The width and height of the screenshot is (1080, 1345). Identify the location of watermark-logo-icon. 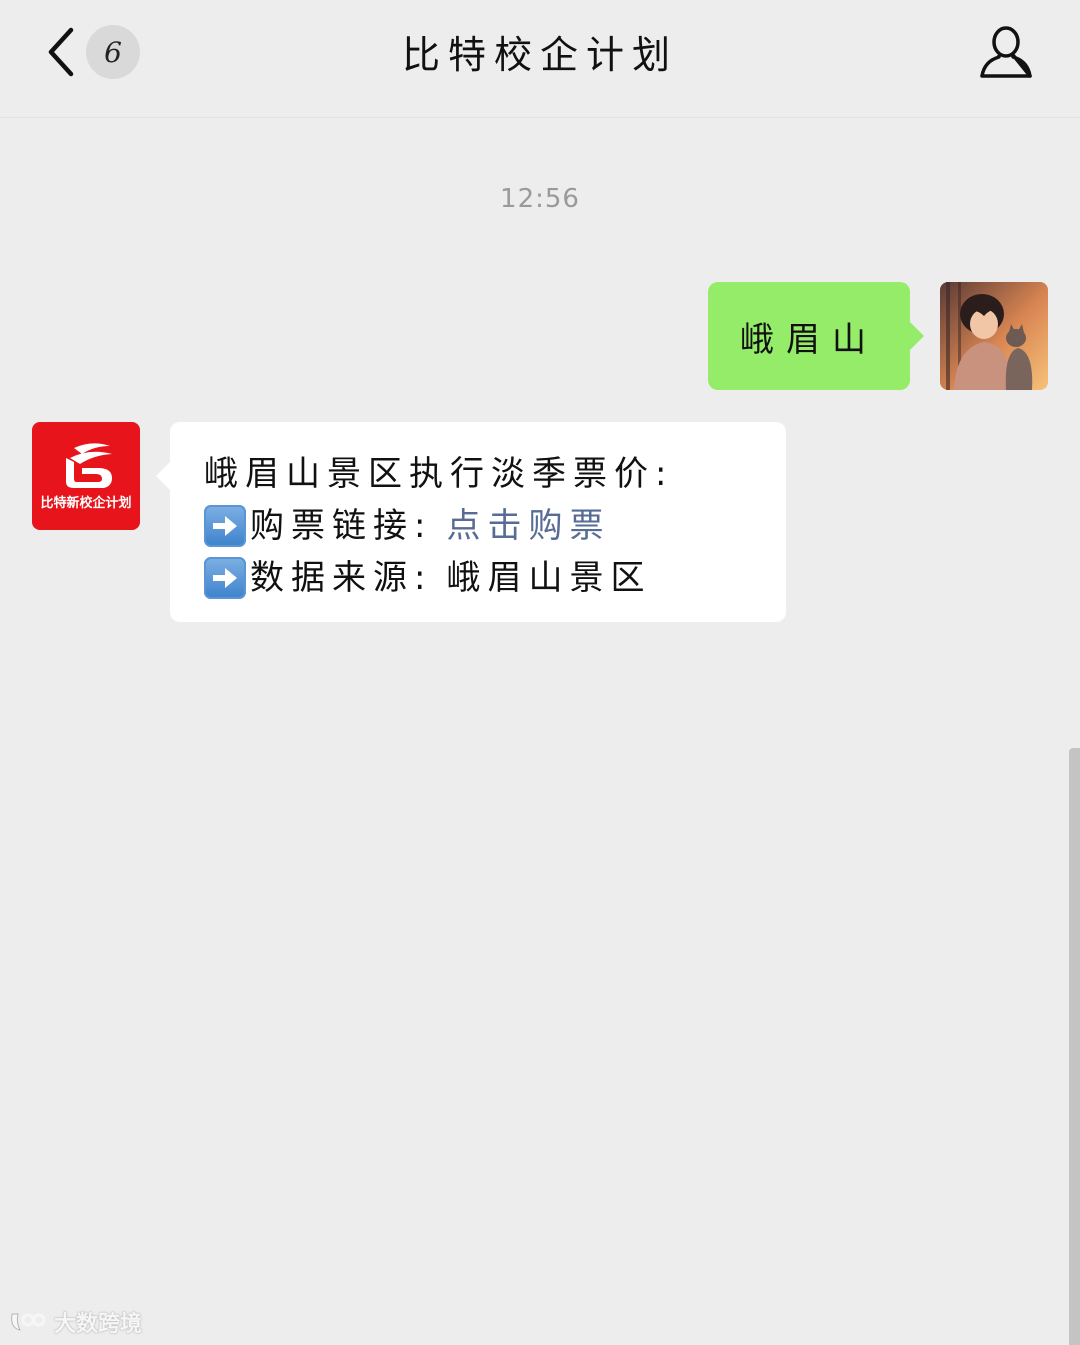
(28, 1322).